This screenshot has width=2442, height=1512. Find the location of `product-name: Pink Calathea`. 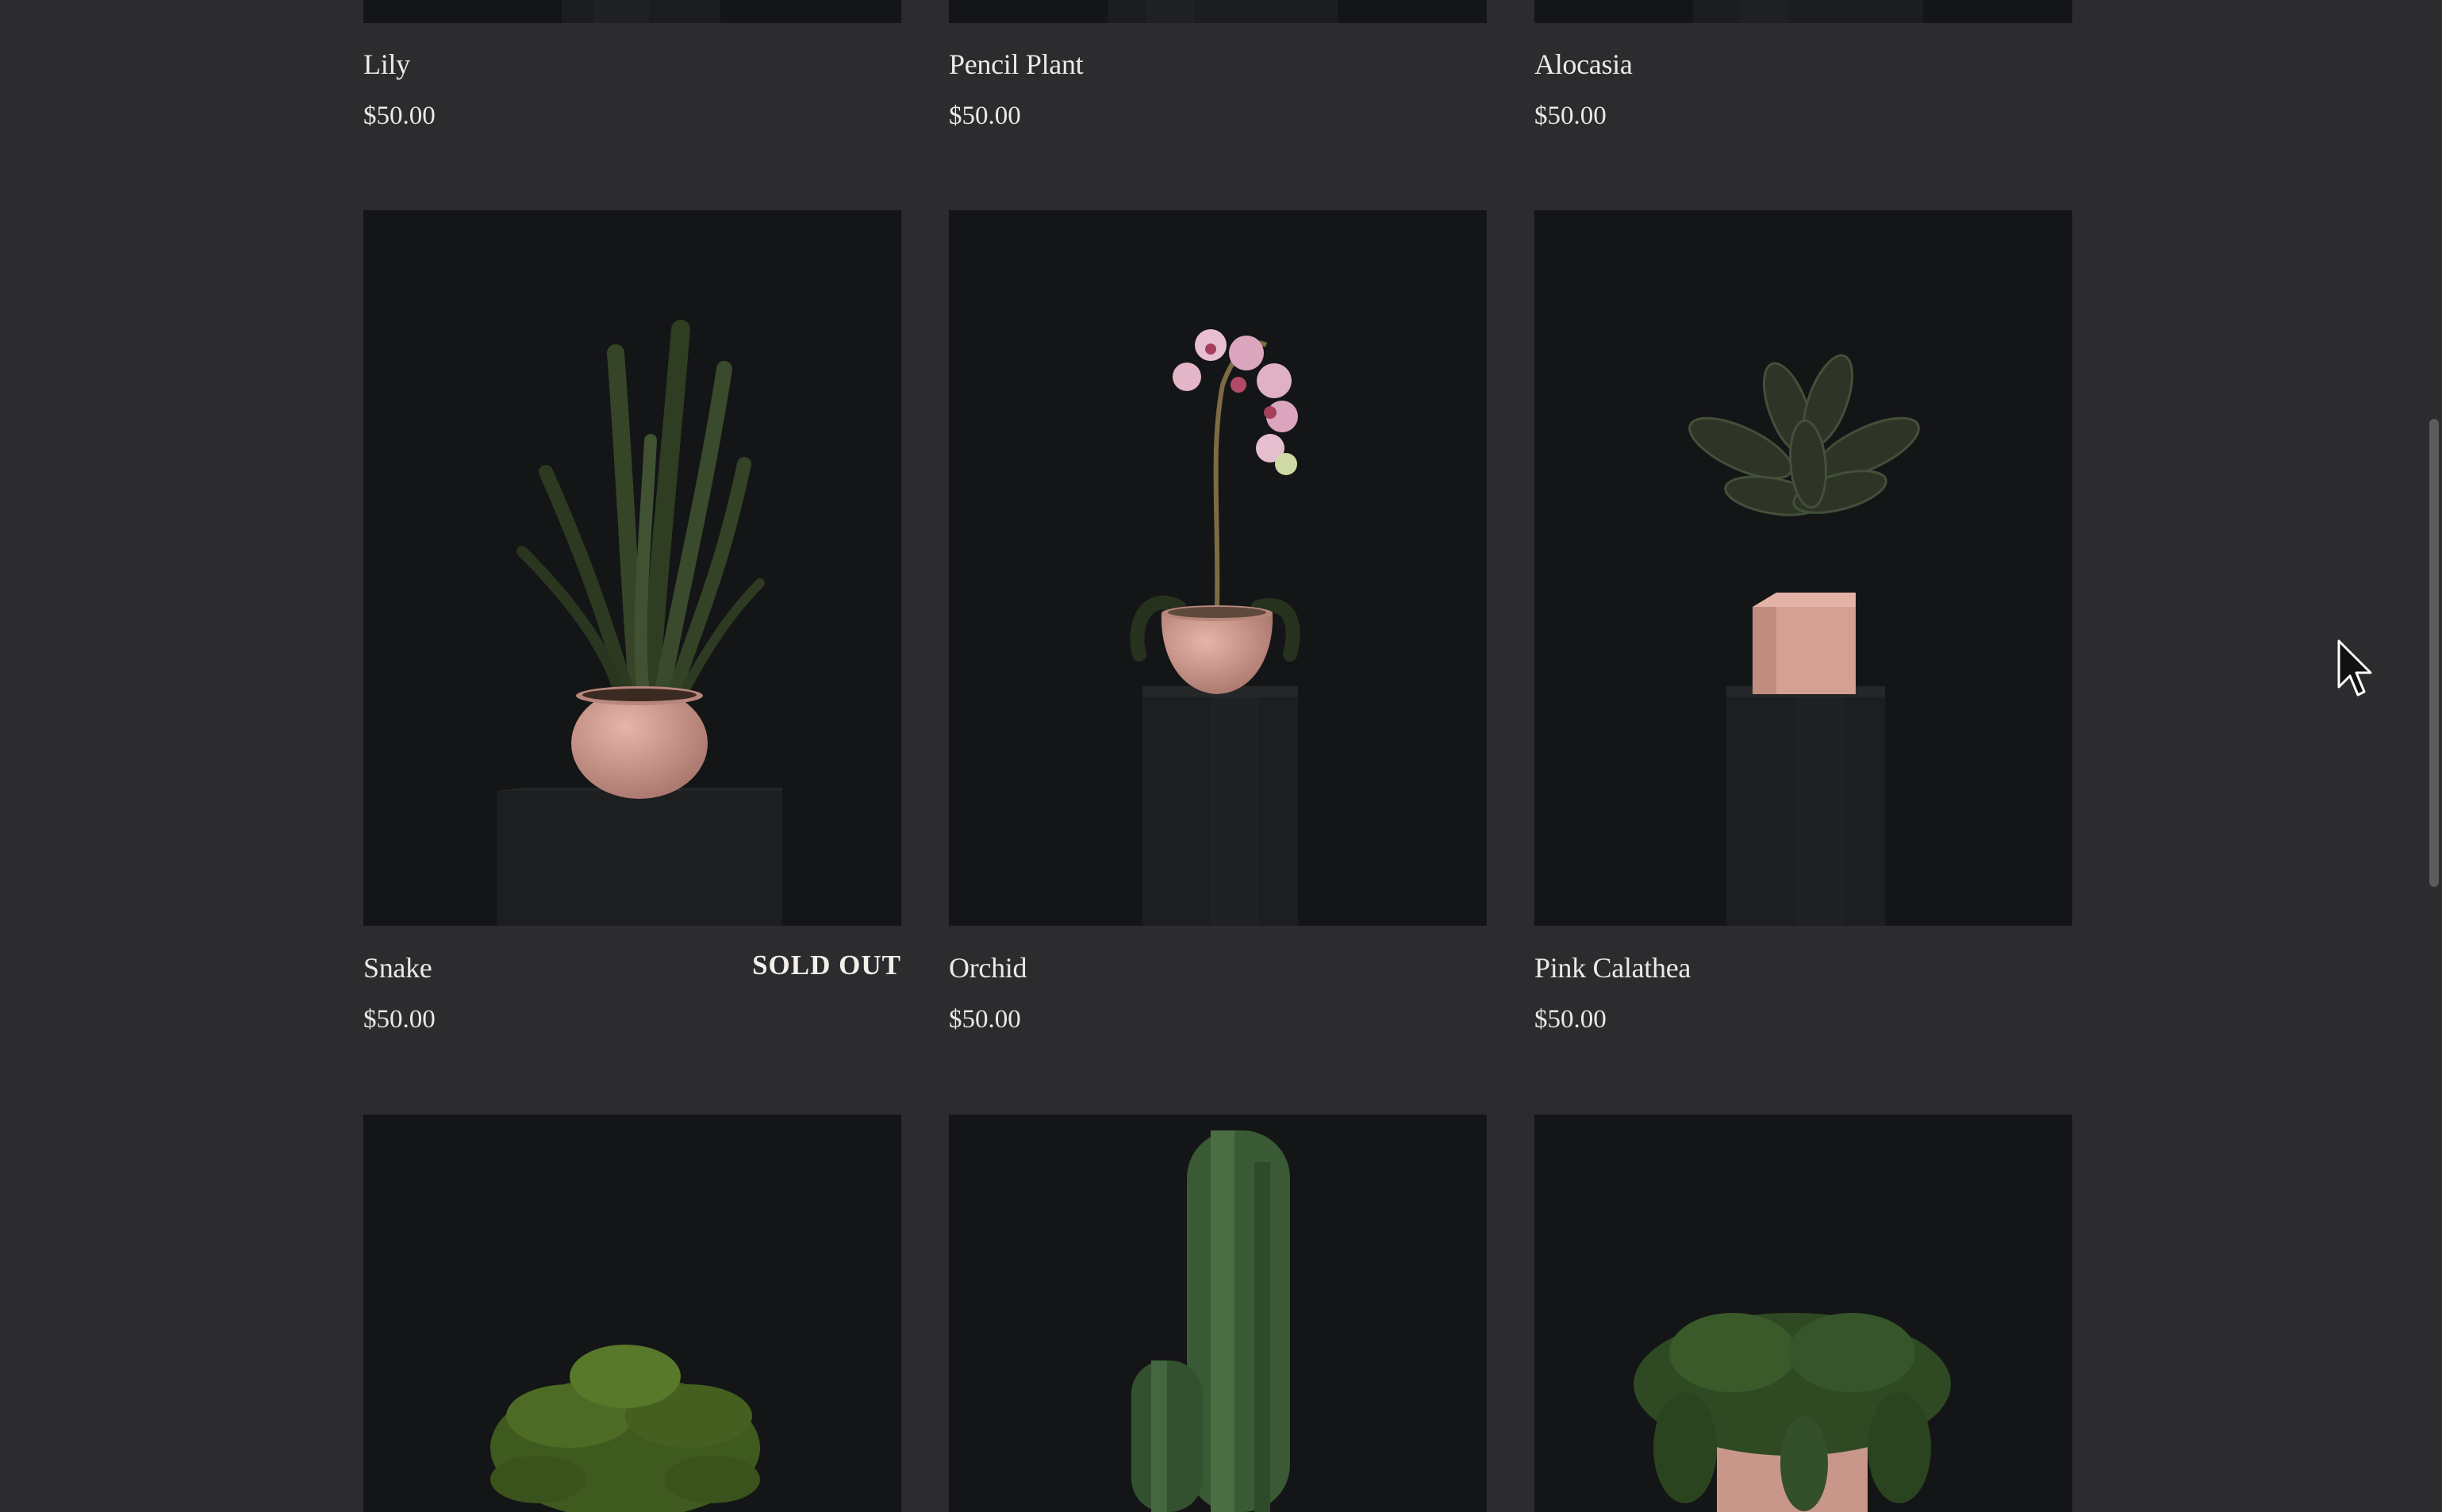

product-name: Pink Calathea is located at coordinates (1612, 968).